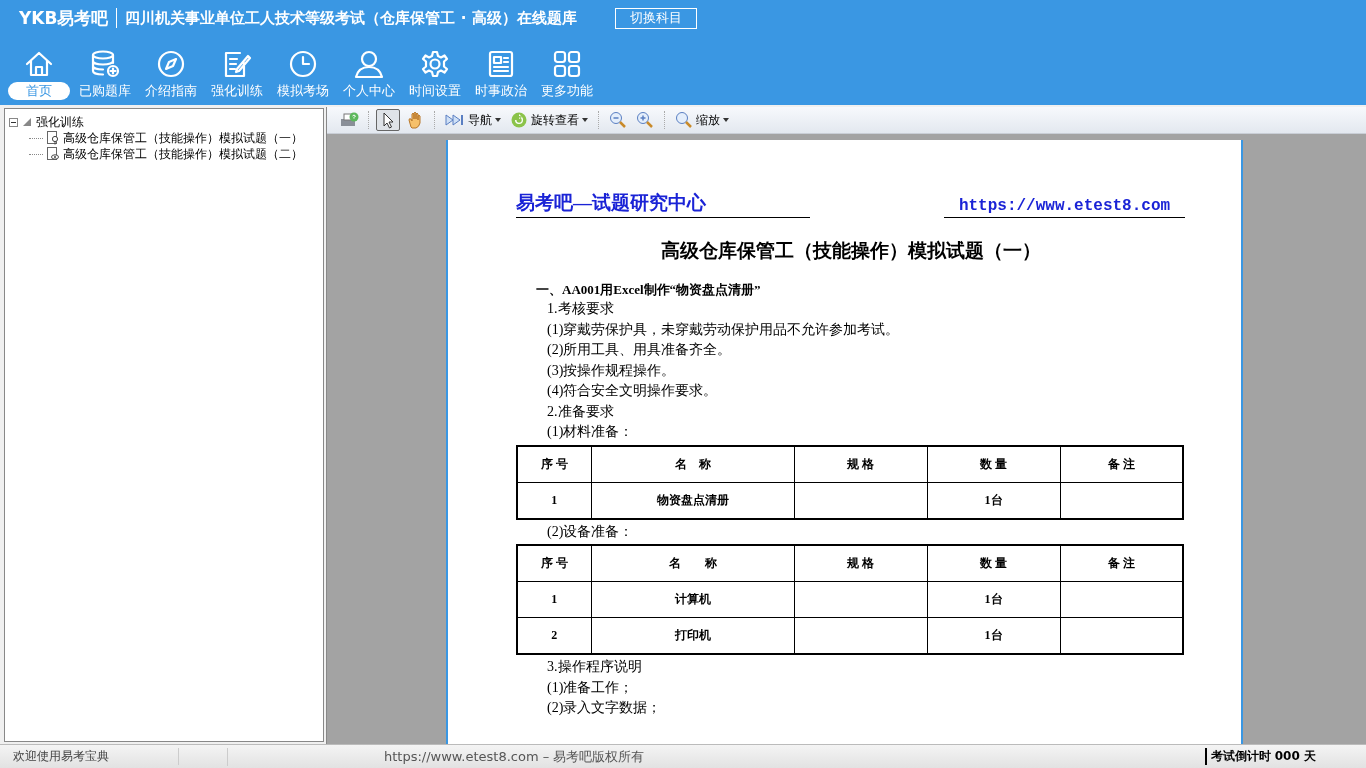 This screenshot has width=1366, height=768. What do you see at coordinates (183, 138) in the screenshot?
I see `tree-item: 高级仓库保管工（技能操作）模拟试题（一）` at bounding box center [183, 138].